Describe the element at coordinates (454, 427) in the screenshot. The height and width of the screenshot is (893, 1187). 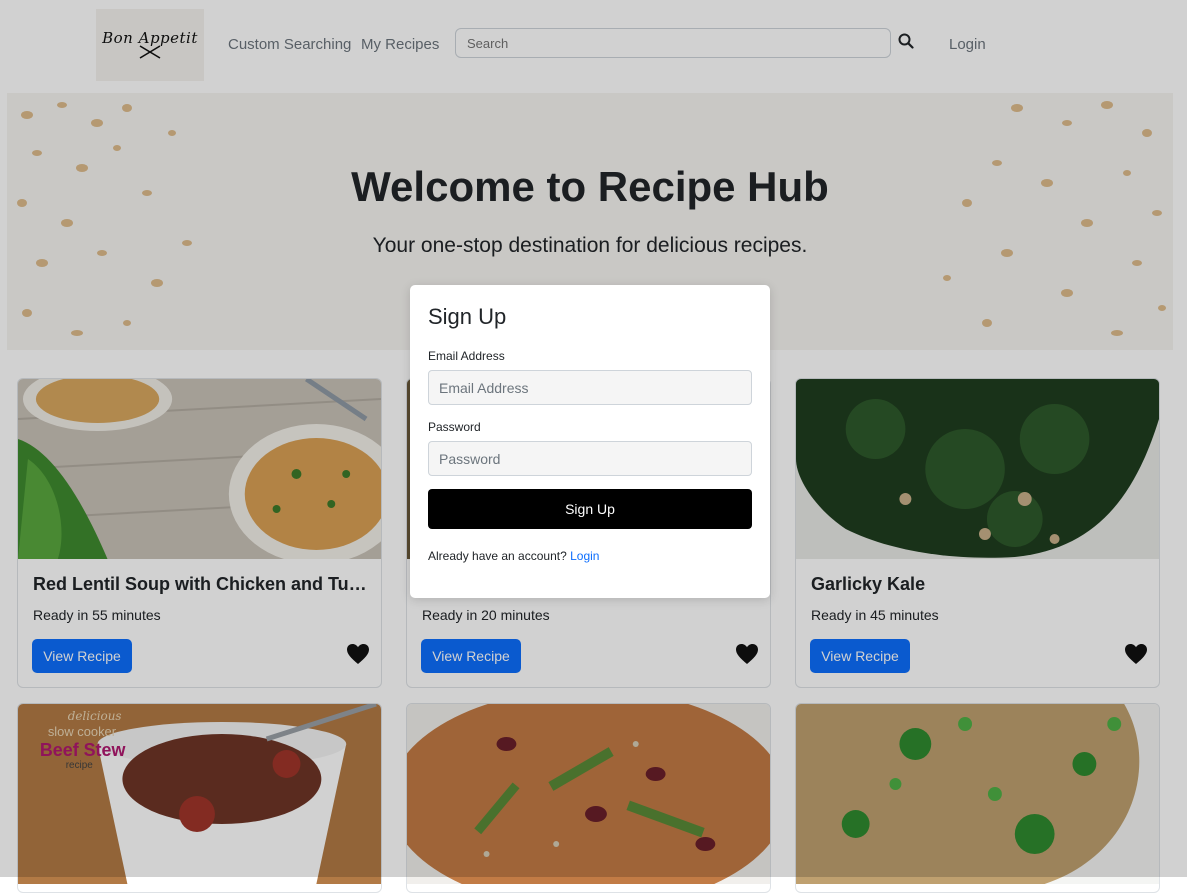
I see `password-label: Password` at that location.